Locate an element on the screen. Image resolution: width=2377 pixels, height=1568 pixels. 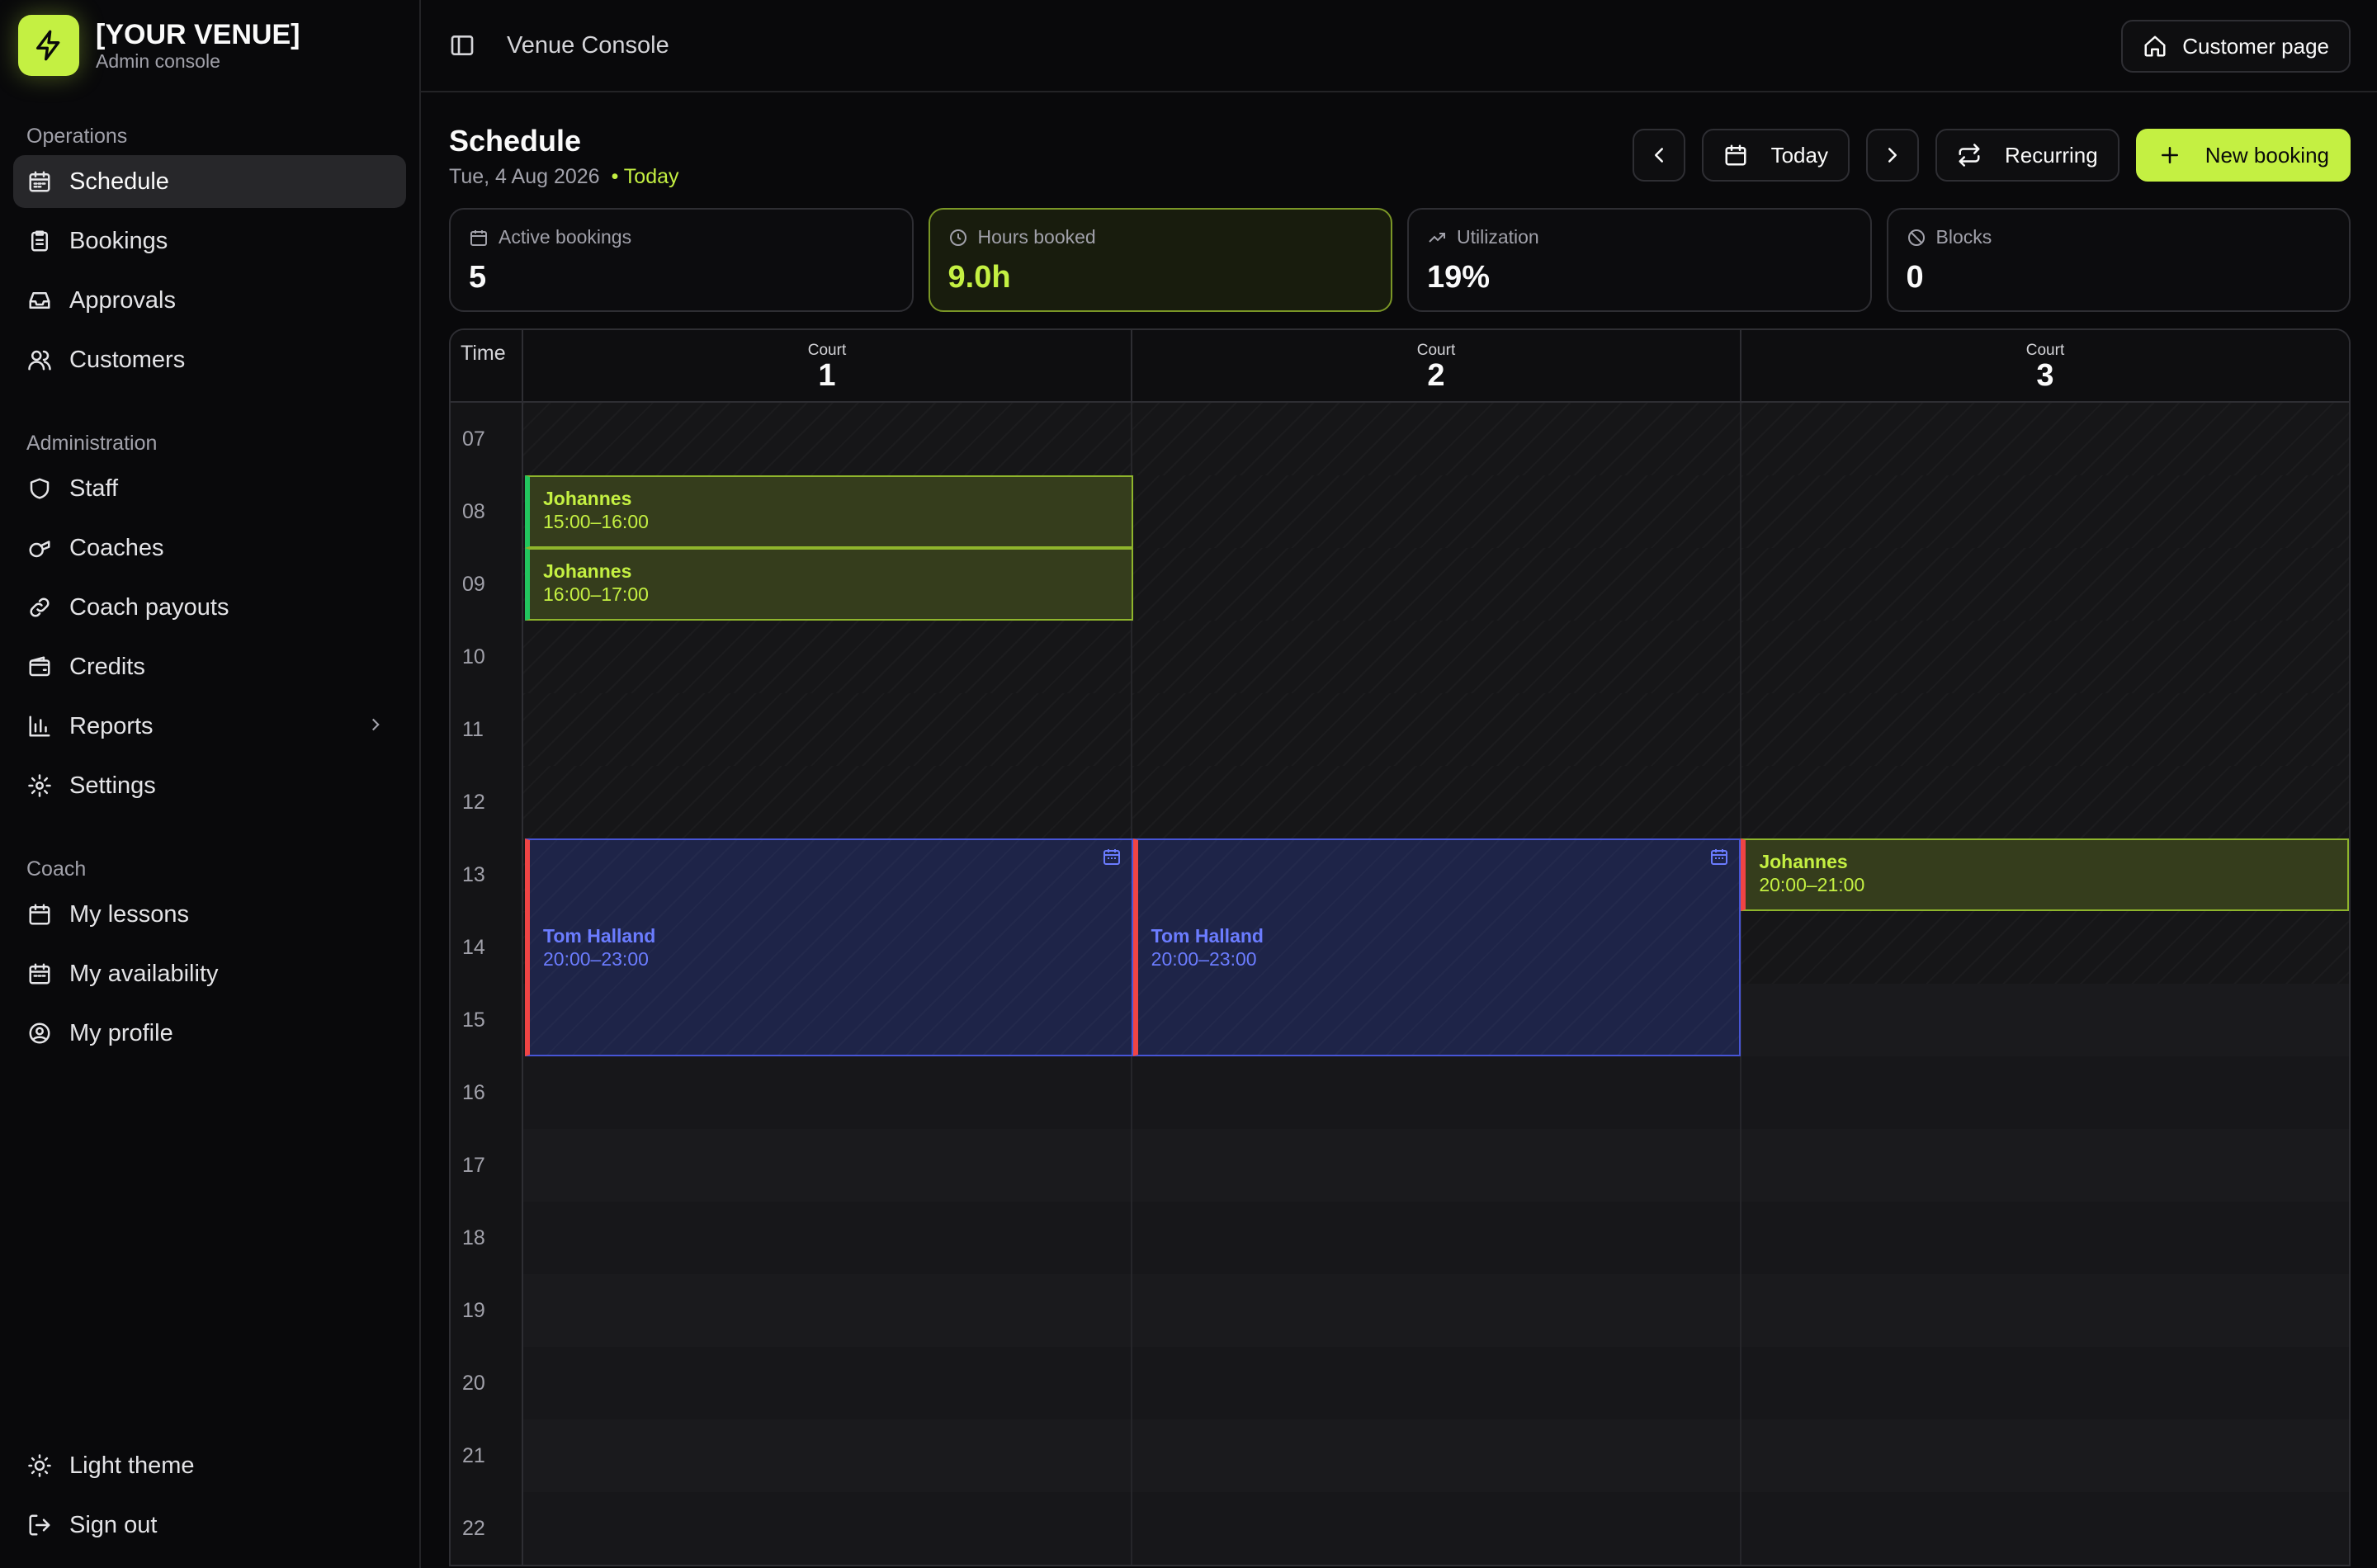
whistle-icon is located at coordinates (39, 548).